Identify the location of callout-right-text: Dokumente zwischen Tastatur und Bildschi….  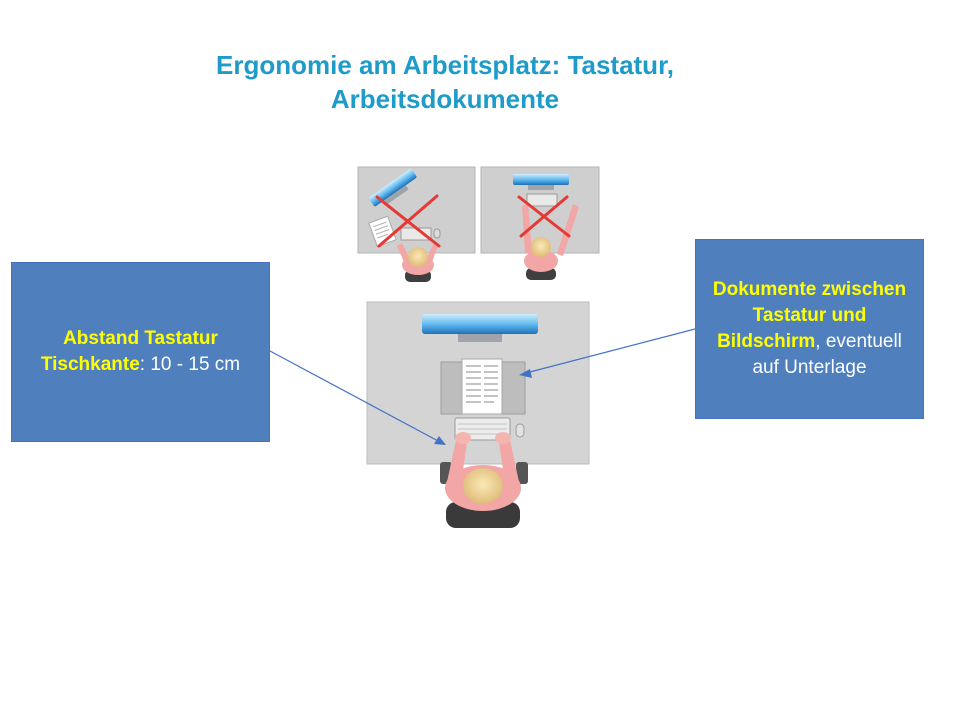
(809, 329).